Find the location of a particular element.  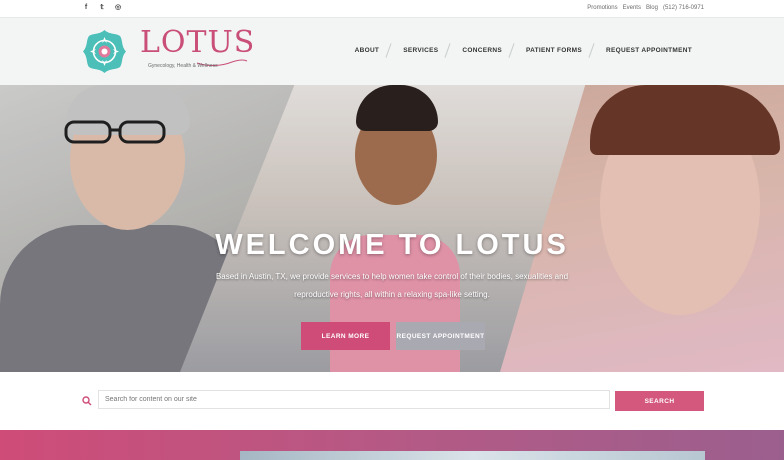

search-input is located at coordinates (354, 399).